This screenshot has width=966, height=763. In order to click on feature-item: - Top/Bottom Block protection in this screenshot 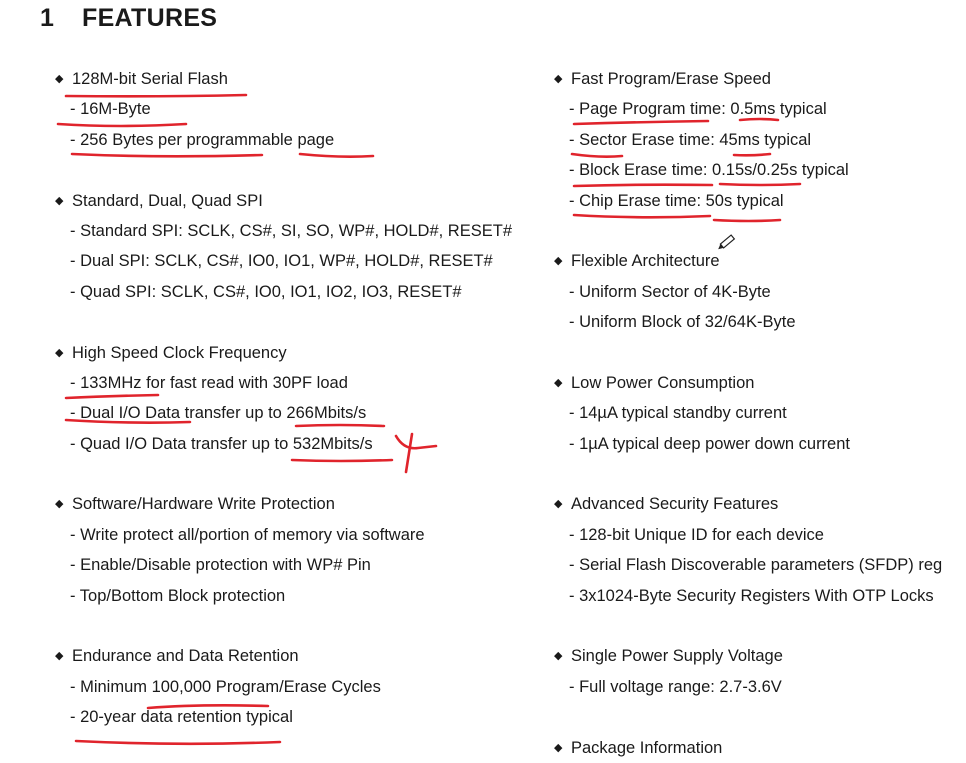, I will do `click(178, 595)`.